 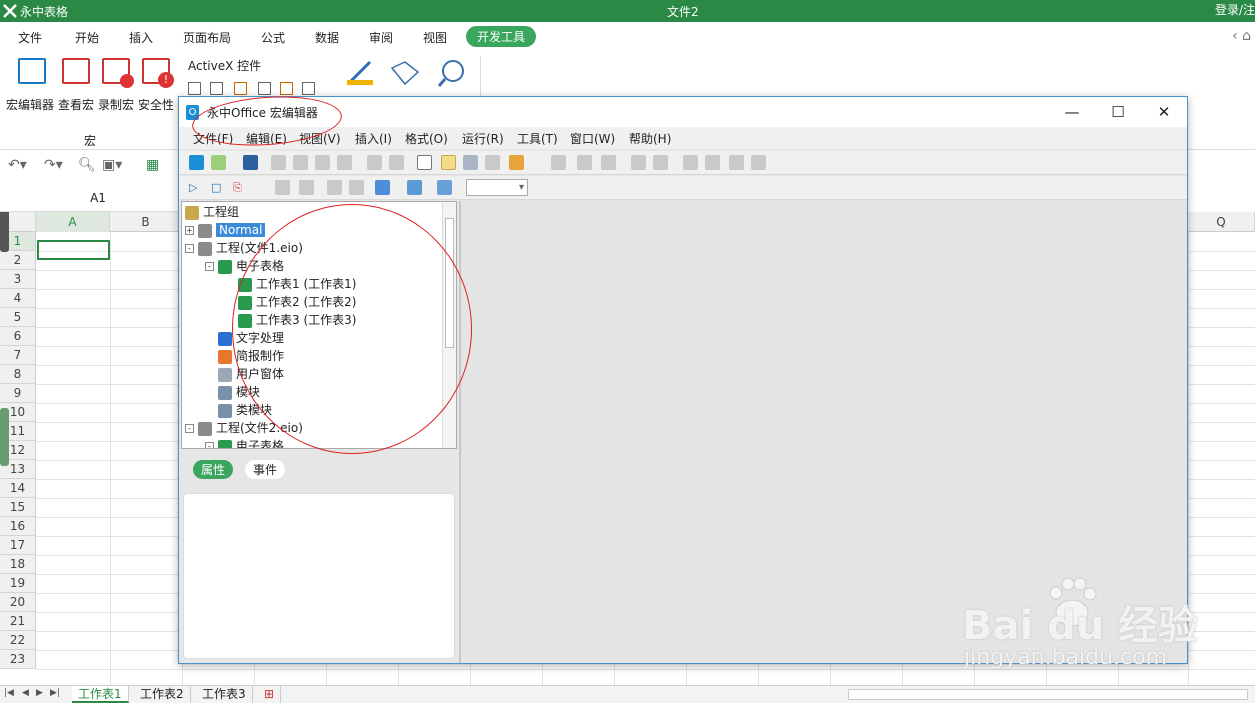 What do you see at coordinates (189, 230) in the screenshot?
I see `expand-icon: +` at bounding box center [189, 230].